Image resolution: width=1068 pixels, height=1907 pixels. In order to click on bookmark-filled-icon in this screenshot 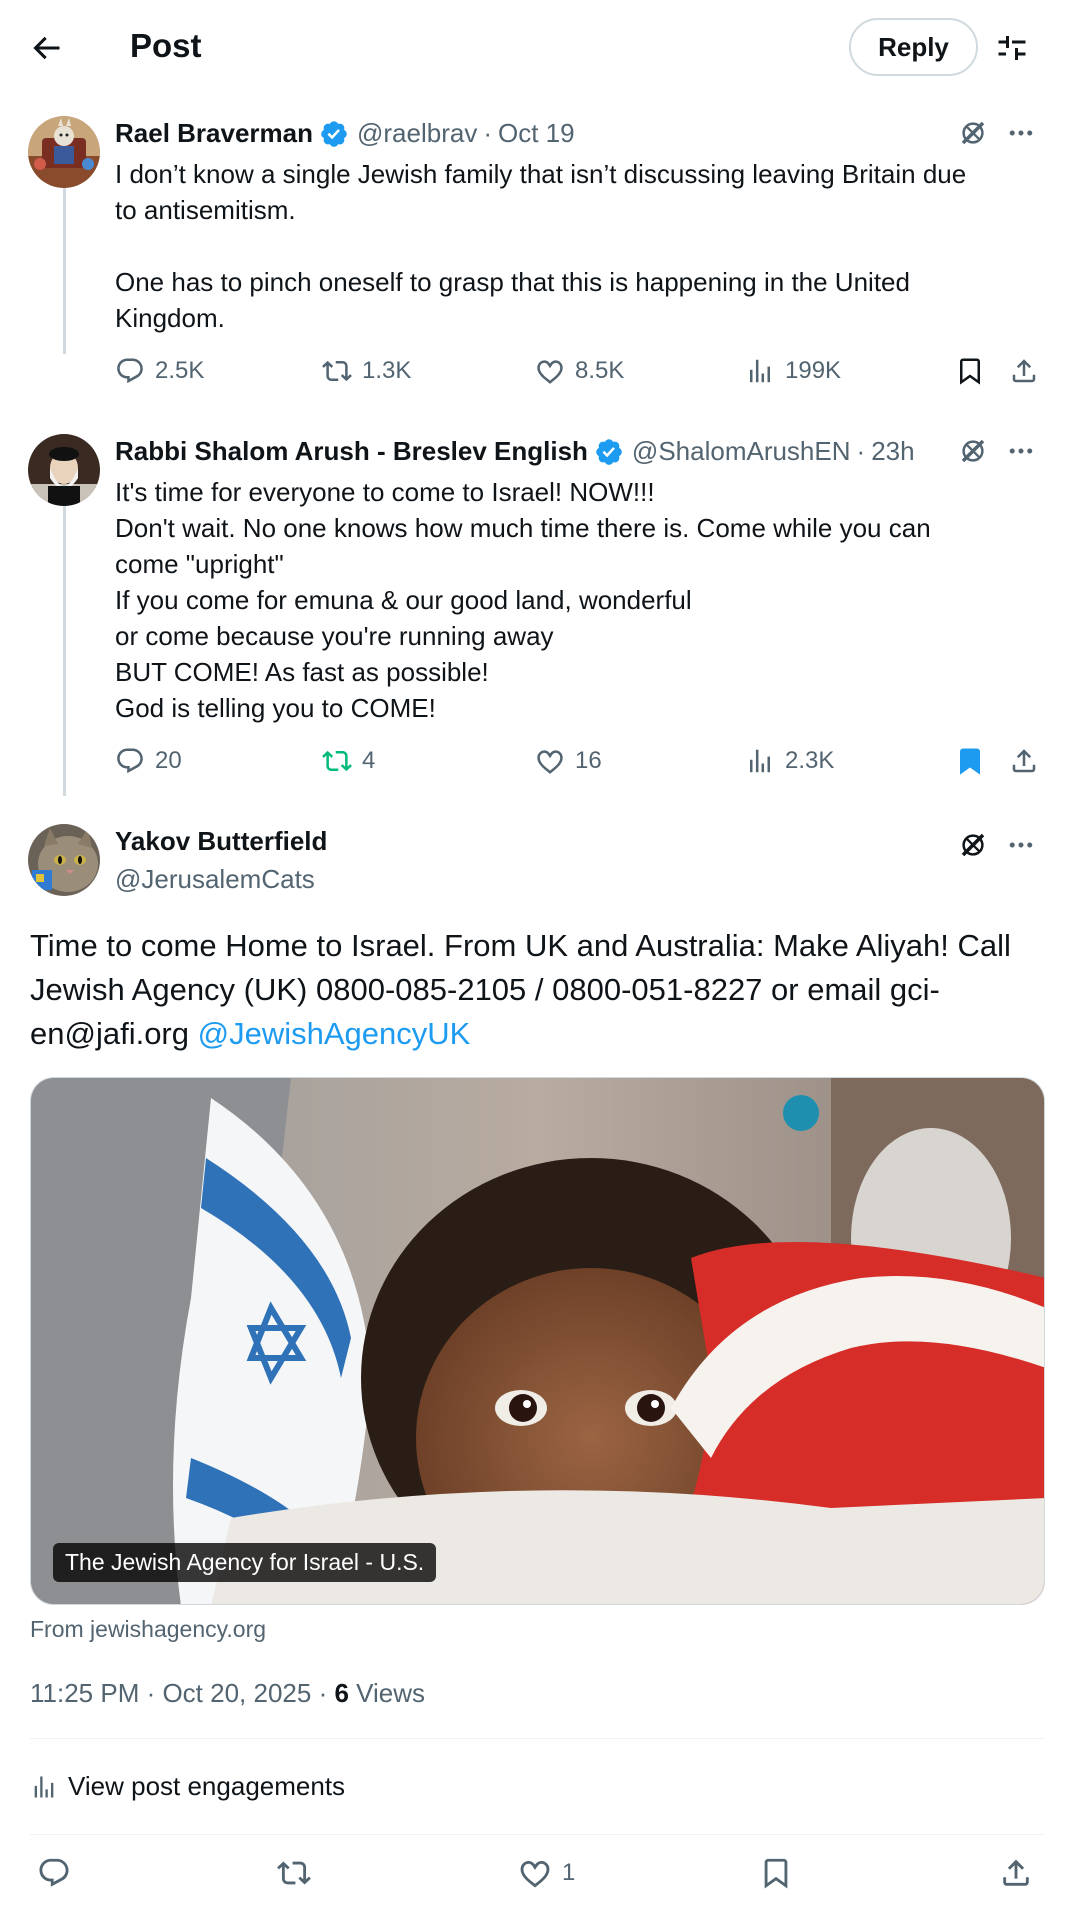, I will do `click(970, 761)`.